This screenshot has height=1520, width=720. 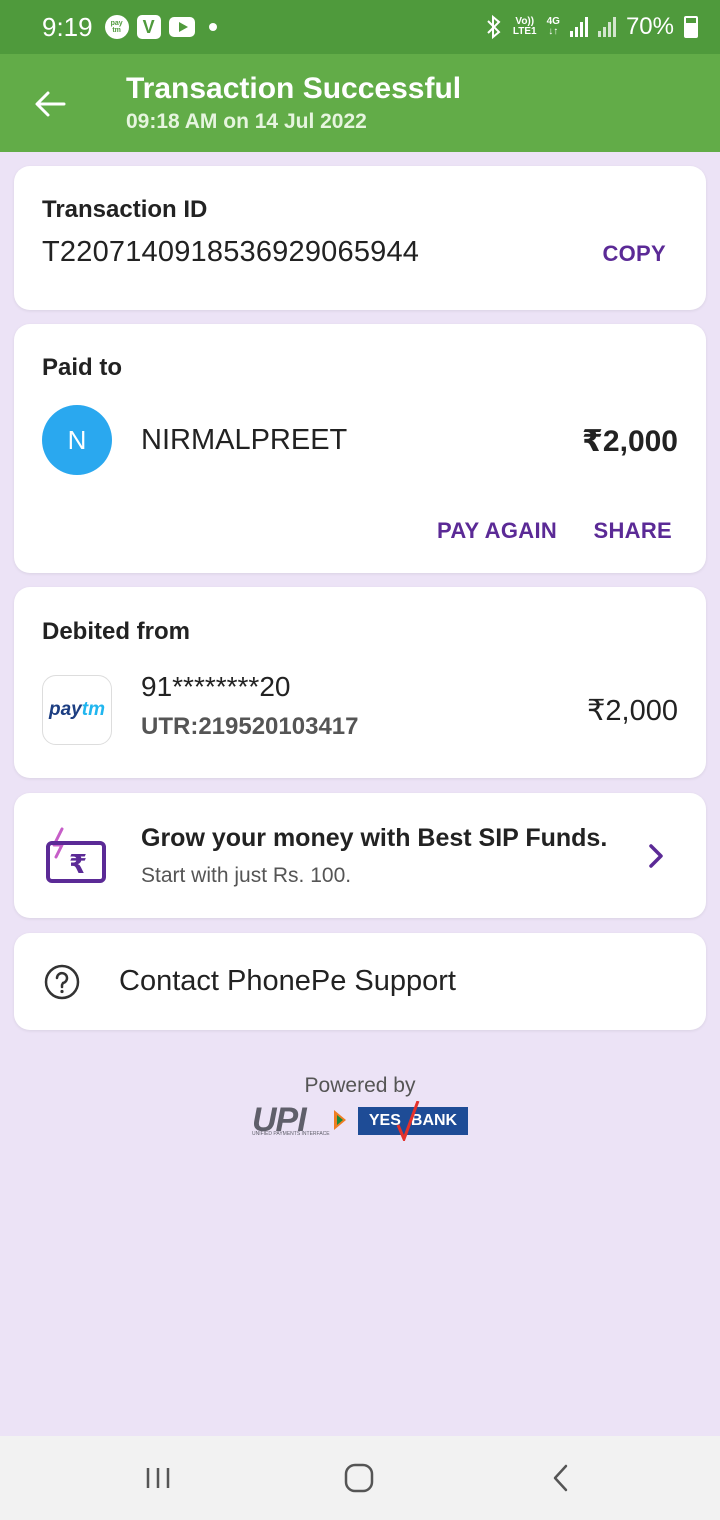 What do you see at coordinates (360, 27) in the screenshot?
I see `status-bar: 9:19 pay tm V Vo)) LTE1 4G ↓↑ 70%` at bounding box center [360, 27].